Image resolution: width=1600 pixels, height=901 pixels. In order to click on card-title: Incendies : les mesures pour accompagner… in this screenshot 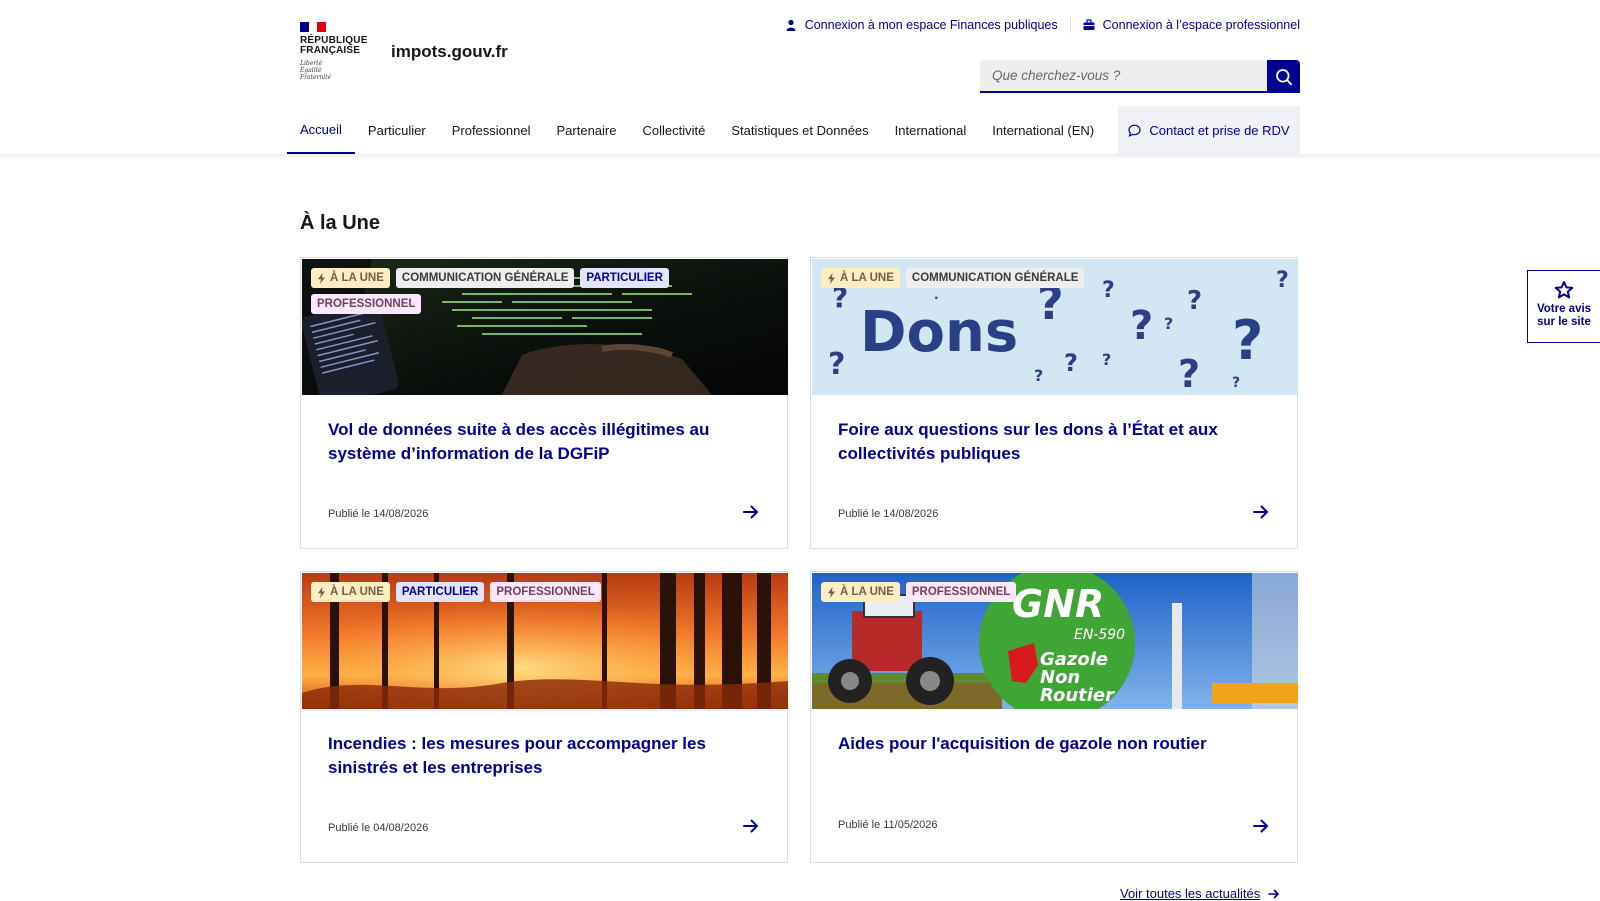, I will do `click(538, 756)`.